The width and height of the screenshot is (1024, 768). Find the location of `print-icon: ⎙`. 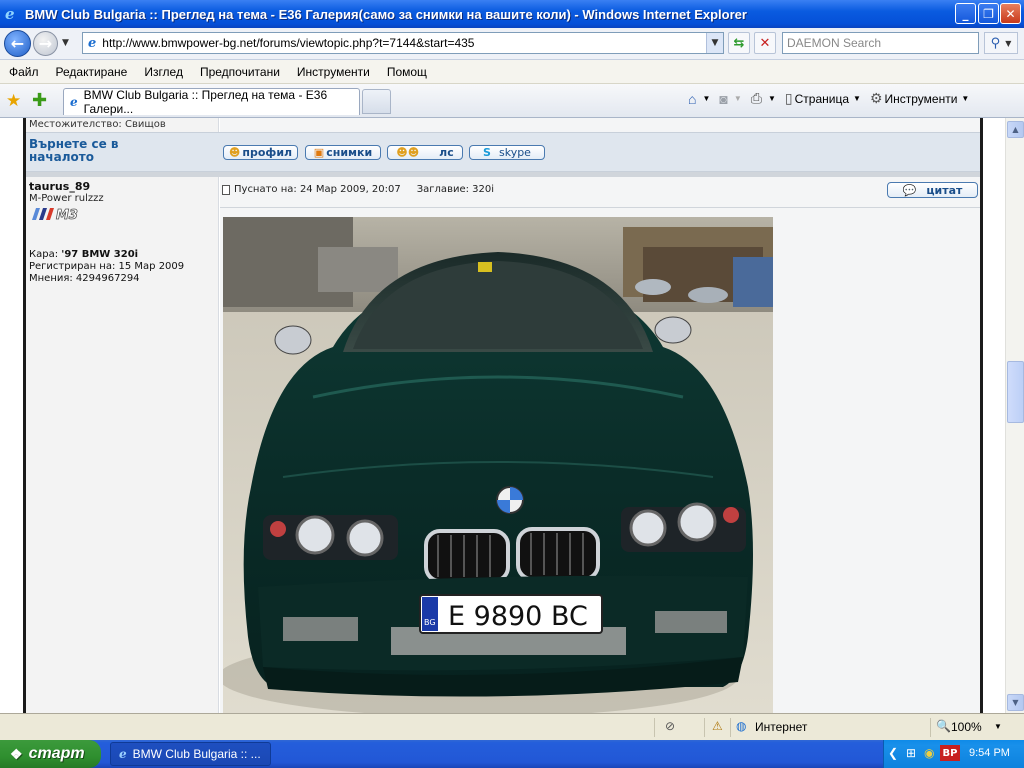

print-icon: ⎙ is located at coordinates (756, 98).